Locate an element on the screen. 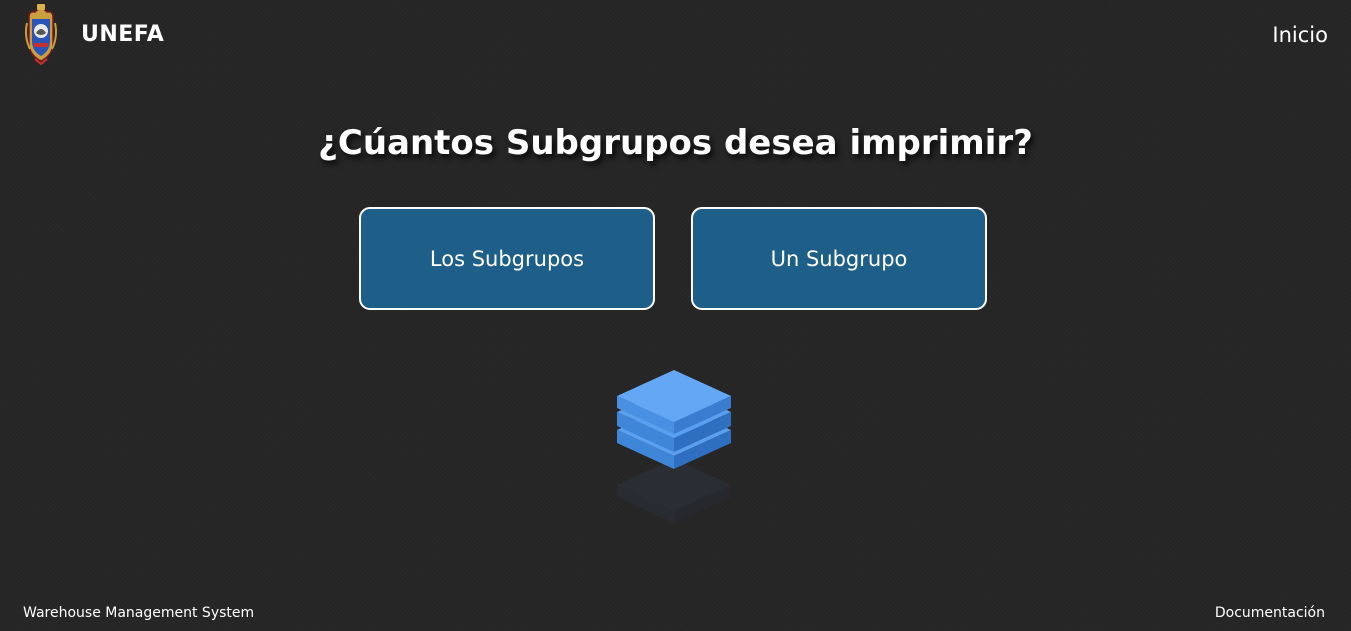  all-subgroups-button: Los Subgrupos is located at coordinates (507, 258).